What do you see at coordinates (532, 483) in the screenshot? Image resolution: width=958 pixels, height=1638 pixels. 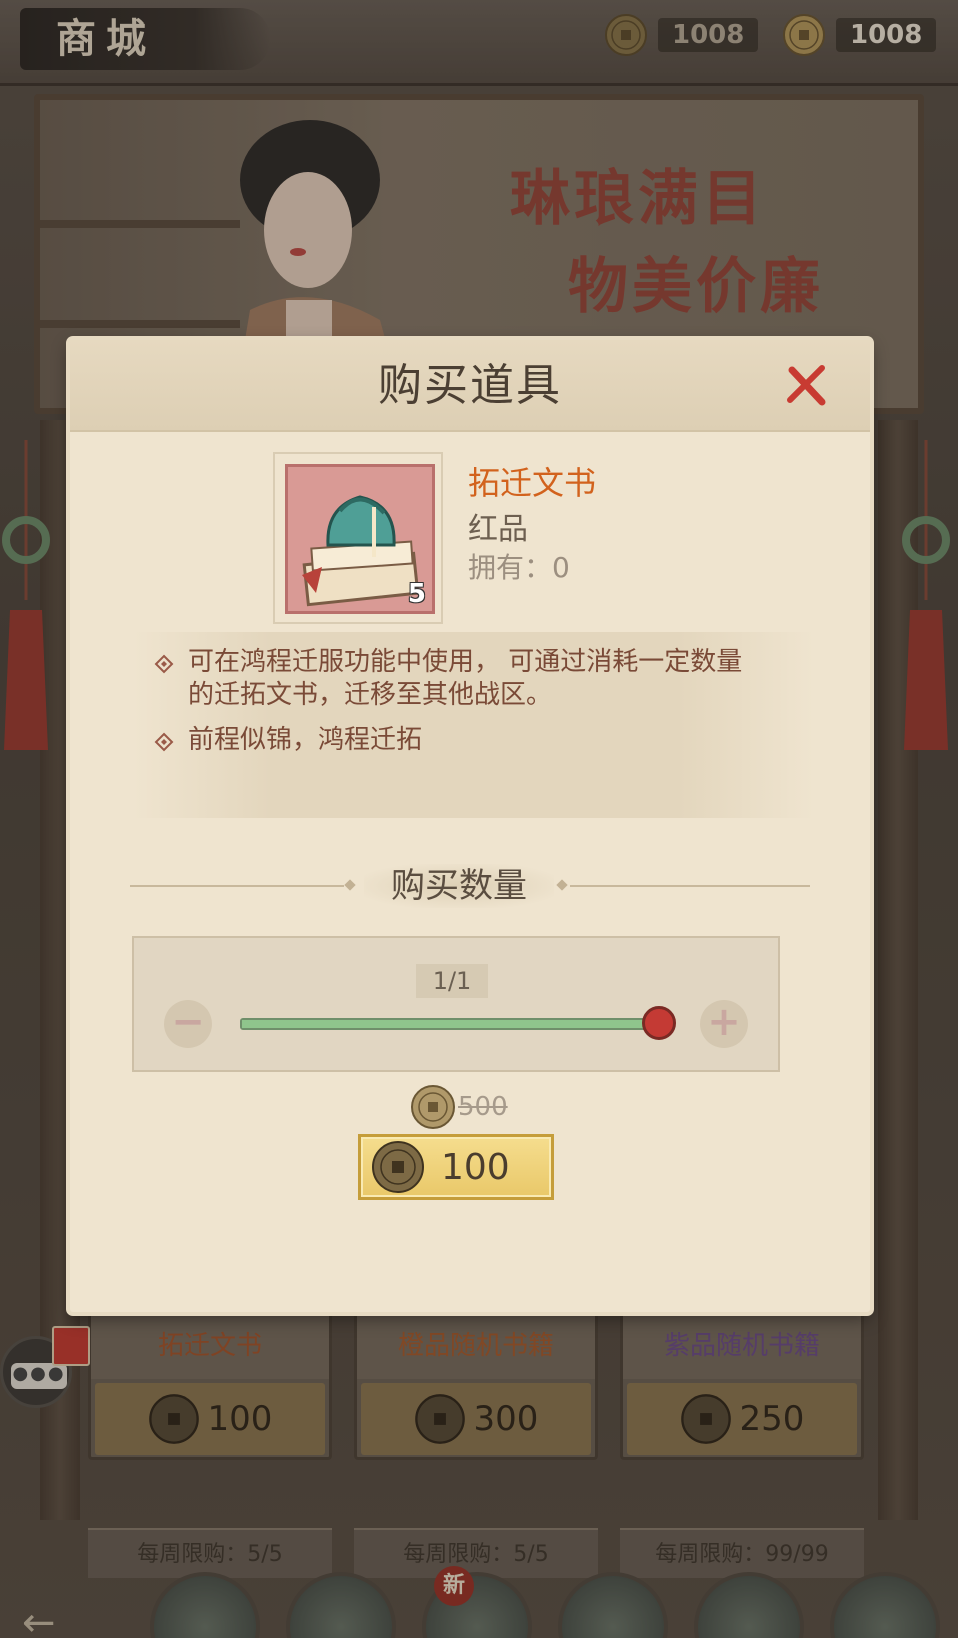 I see `item-name: 拓迁文书` at bounding box center [532, 483].